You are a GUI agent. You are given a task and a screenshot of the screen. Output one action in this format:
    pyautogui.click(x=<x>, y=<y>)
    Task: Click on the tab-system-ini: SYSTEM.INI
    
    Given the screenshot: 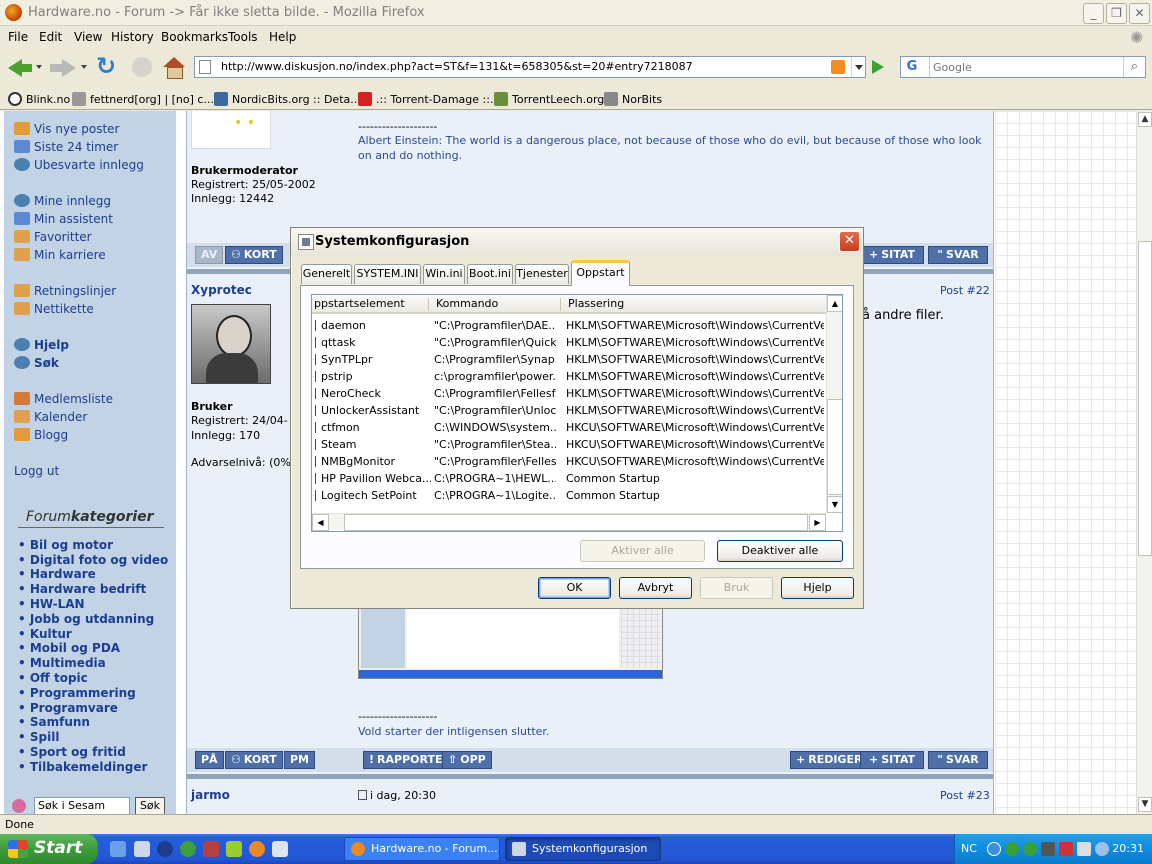 What is the action you would take?
    pyautogui.click(x=387, y=274)
    